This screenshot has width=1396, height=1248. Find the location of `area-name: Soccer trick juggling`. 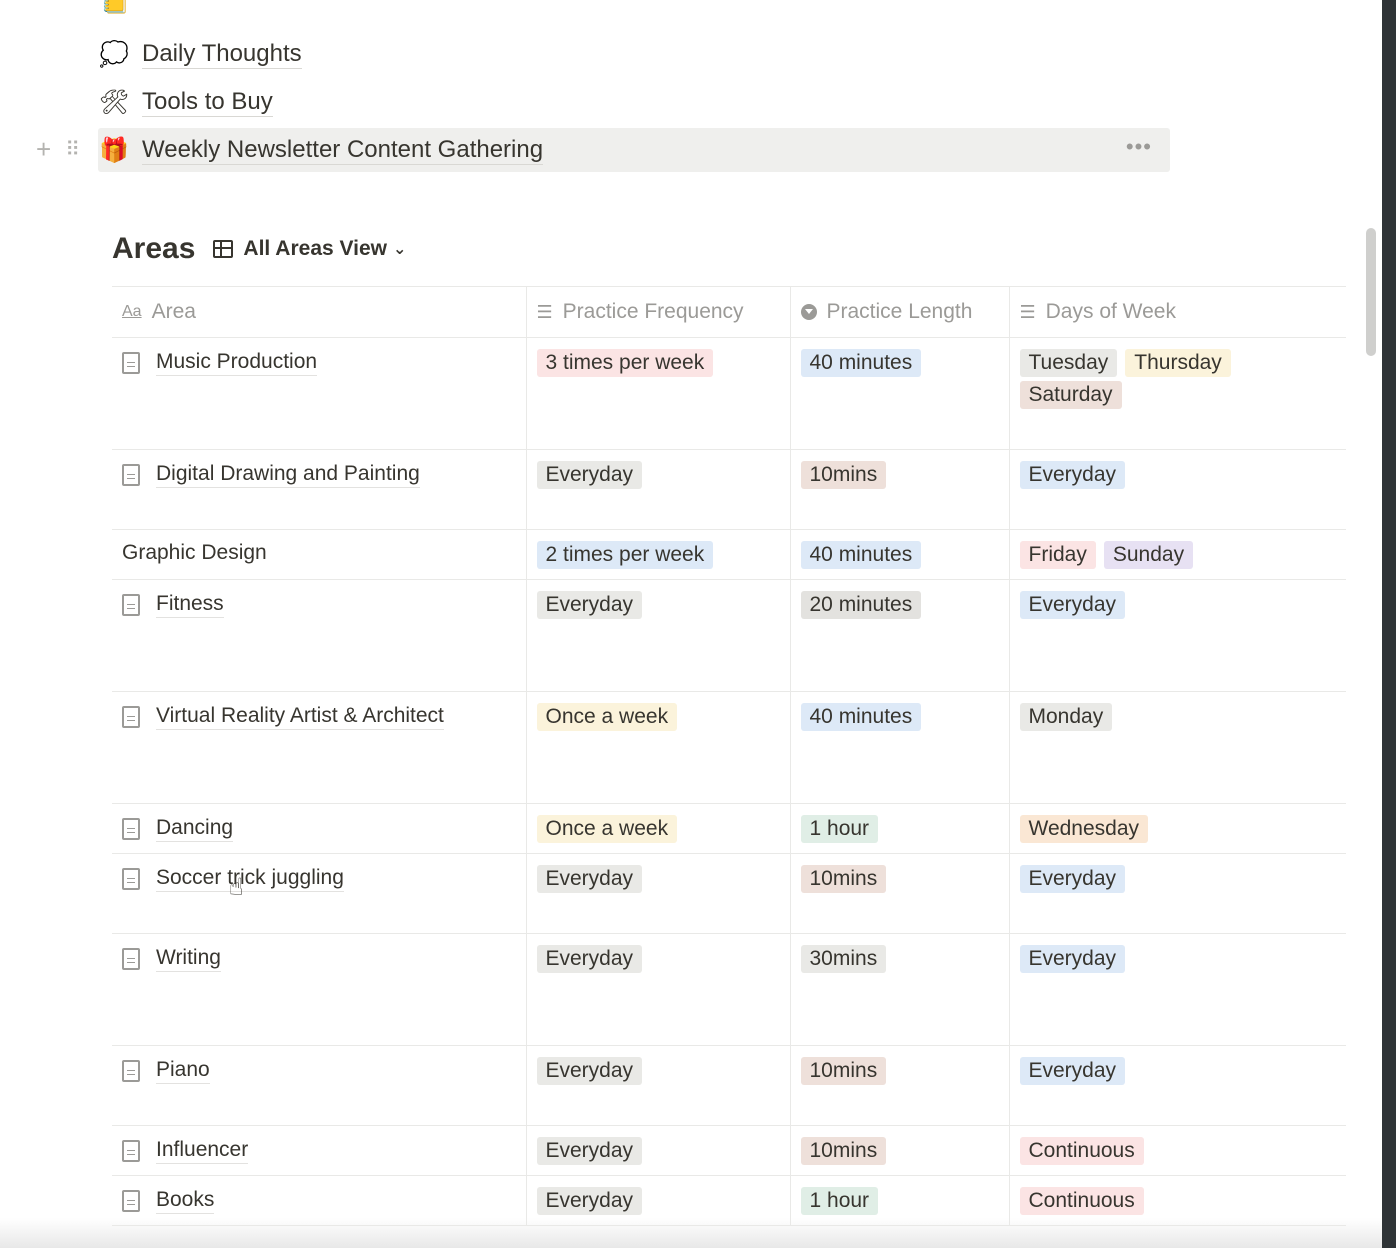

area-name: Soccer trick juggling is located at coordinates (324, 878).